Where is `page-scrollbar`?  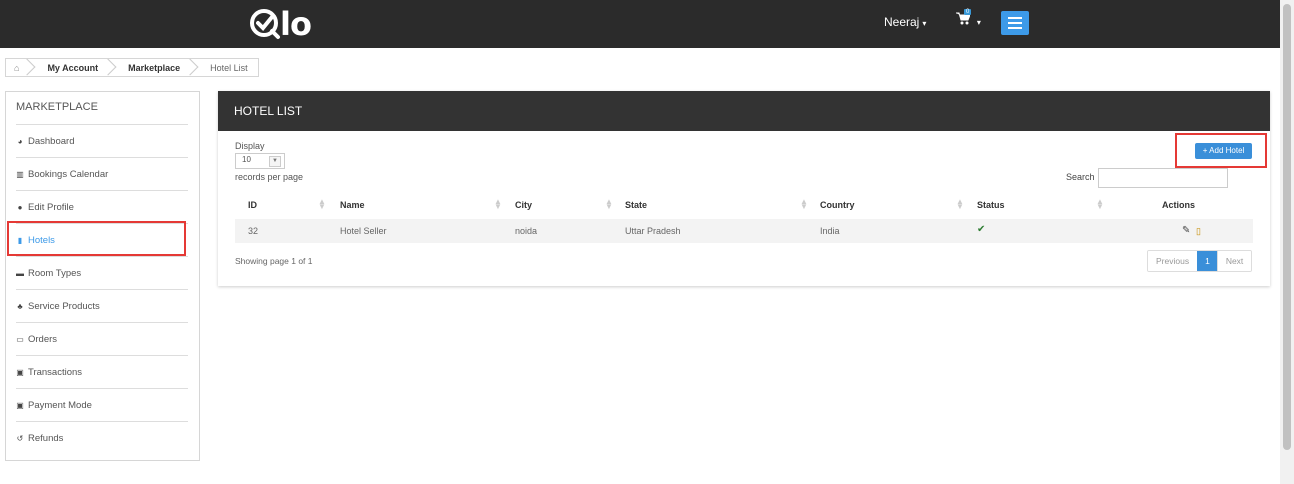 page-scrollbar is located at coordinates (1287, 242).